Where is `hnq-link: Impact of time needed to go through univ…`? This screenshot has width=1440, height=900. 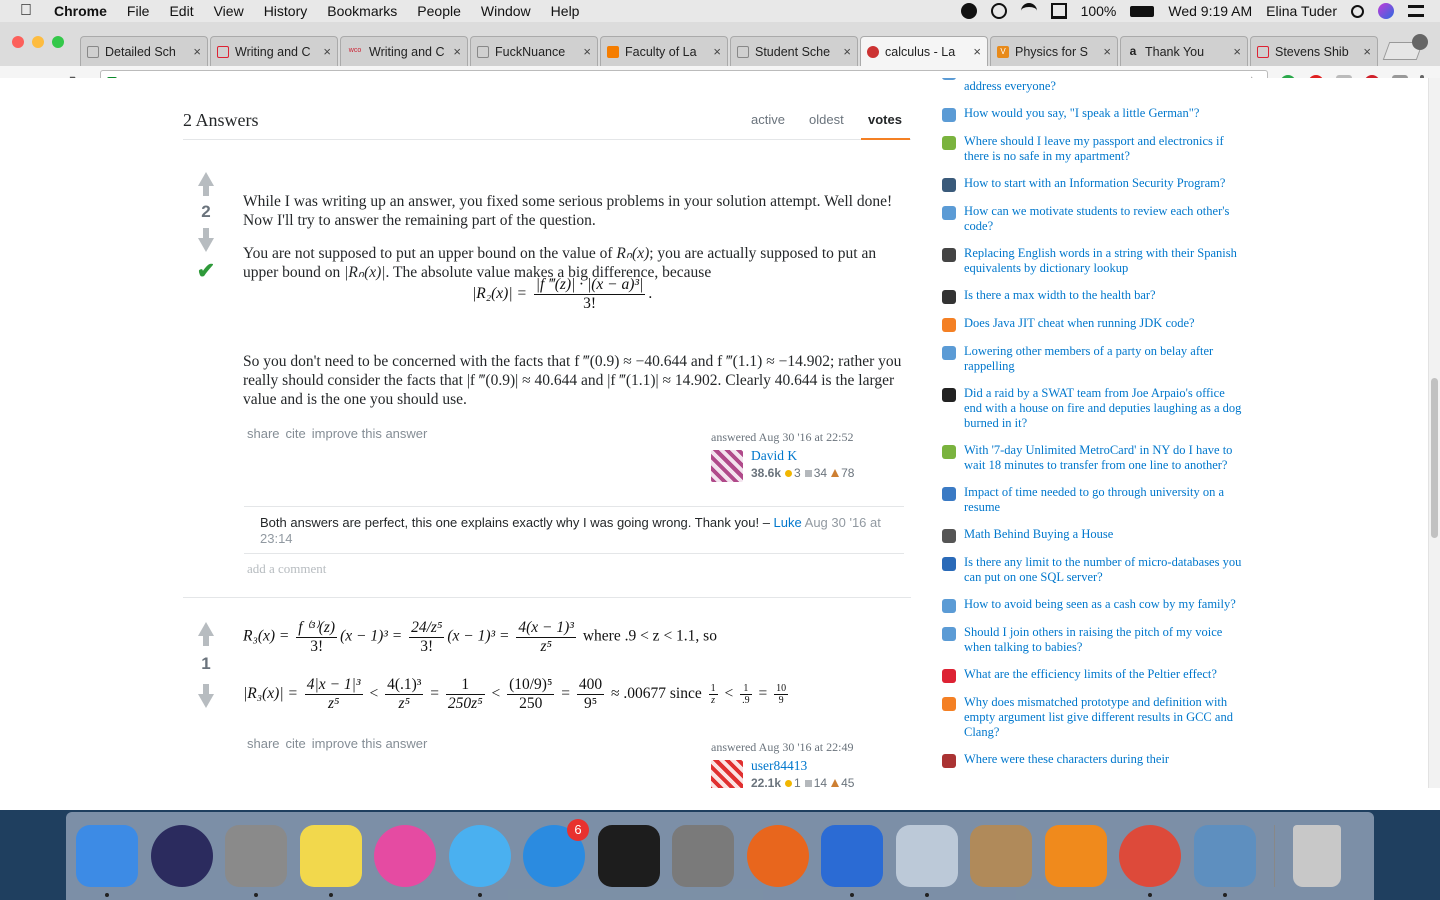 hnq-link: Impact of time needed to go through univ… is located at coordinates (1103, 500).